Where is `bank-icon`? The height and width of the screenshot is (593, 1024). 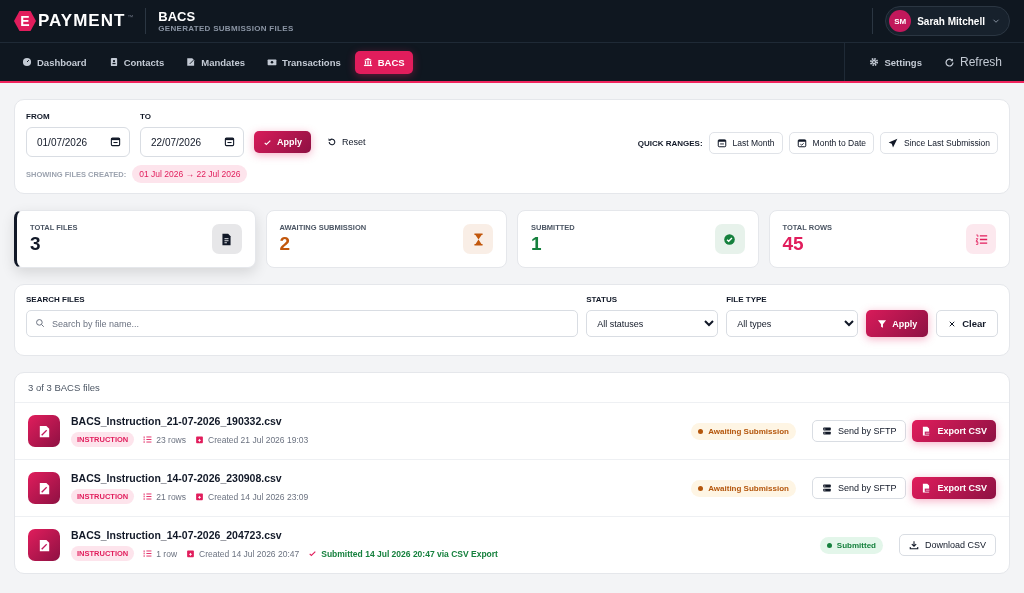 bank-icon is located at coordinates (367, 62).